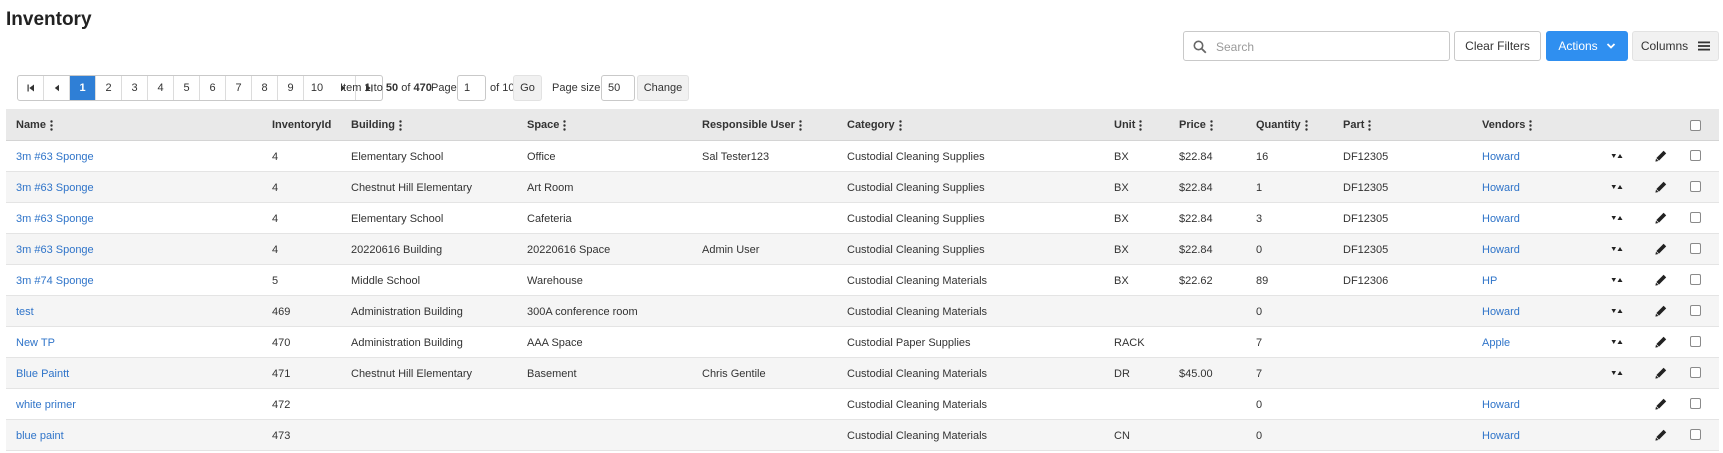  I want to click on page-1-button: 1, so click(83, 88).